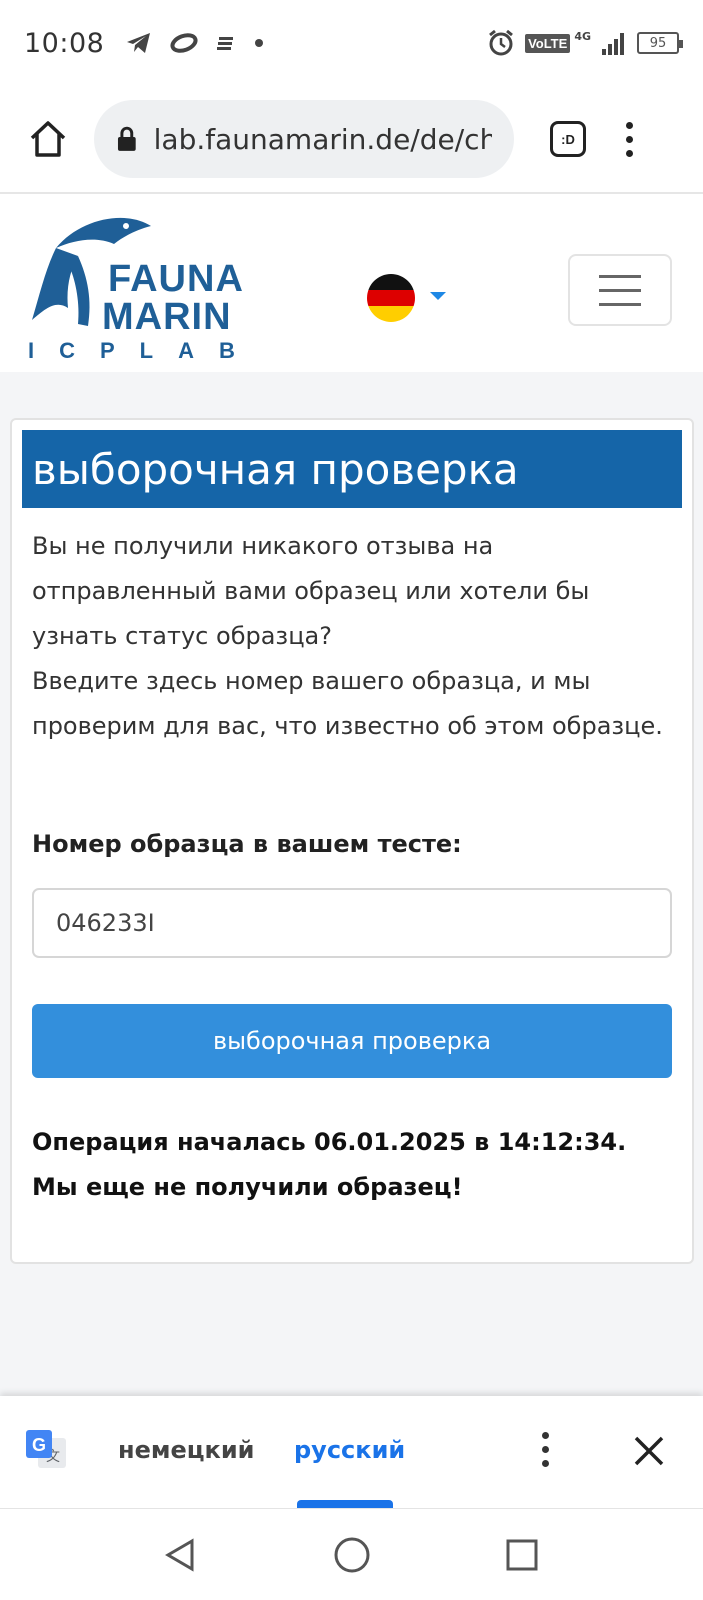 The image size is (703, 1600). Describe the element at coordinates (545, 1449) in the screenshot. I see `translate-menu-button` at that location.